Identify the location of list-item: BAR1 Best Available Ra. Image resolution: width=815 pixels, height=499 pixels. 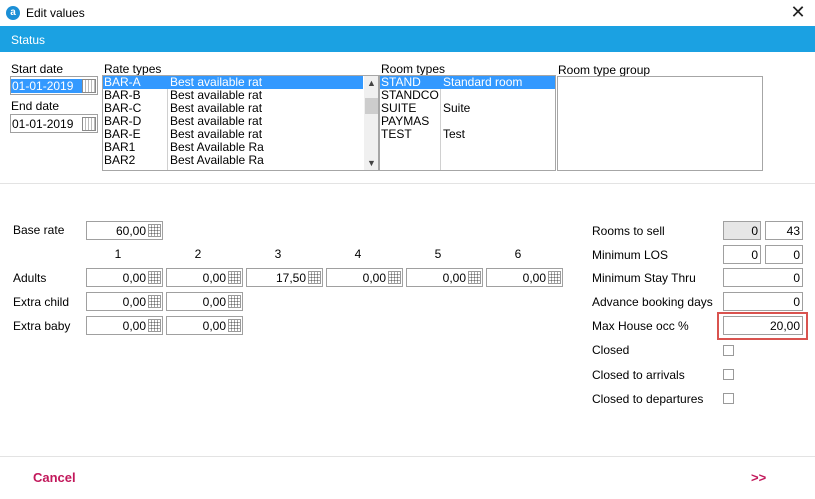
(233, 147).